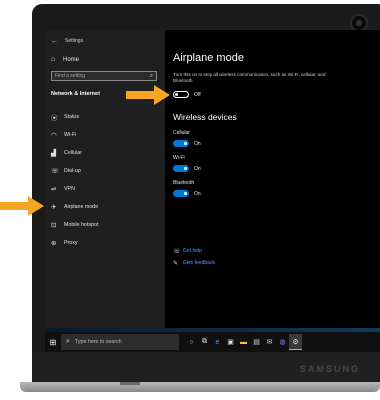 This screenshot has width=380, height=400. Describe the element at coordinates (106, 243) in the screenshot. I see `sidebar-item-proxy: ⊕ Proxy` at that location.